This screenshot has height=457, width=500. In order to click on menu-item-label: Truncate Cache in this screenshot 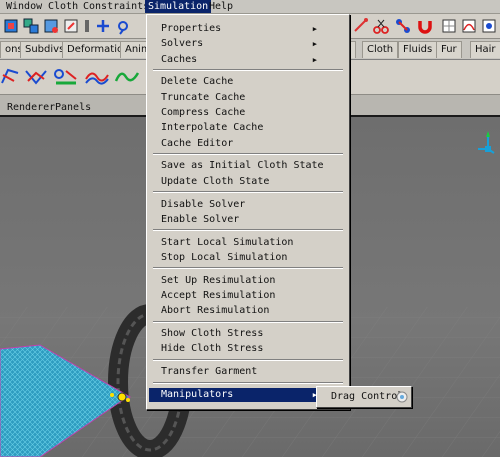, I will do `click(203, 97)`.